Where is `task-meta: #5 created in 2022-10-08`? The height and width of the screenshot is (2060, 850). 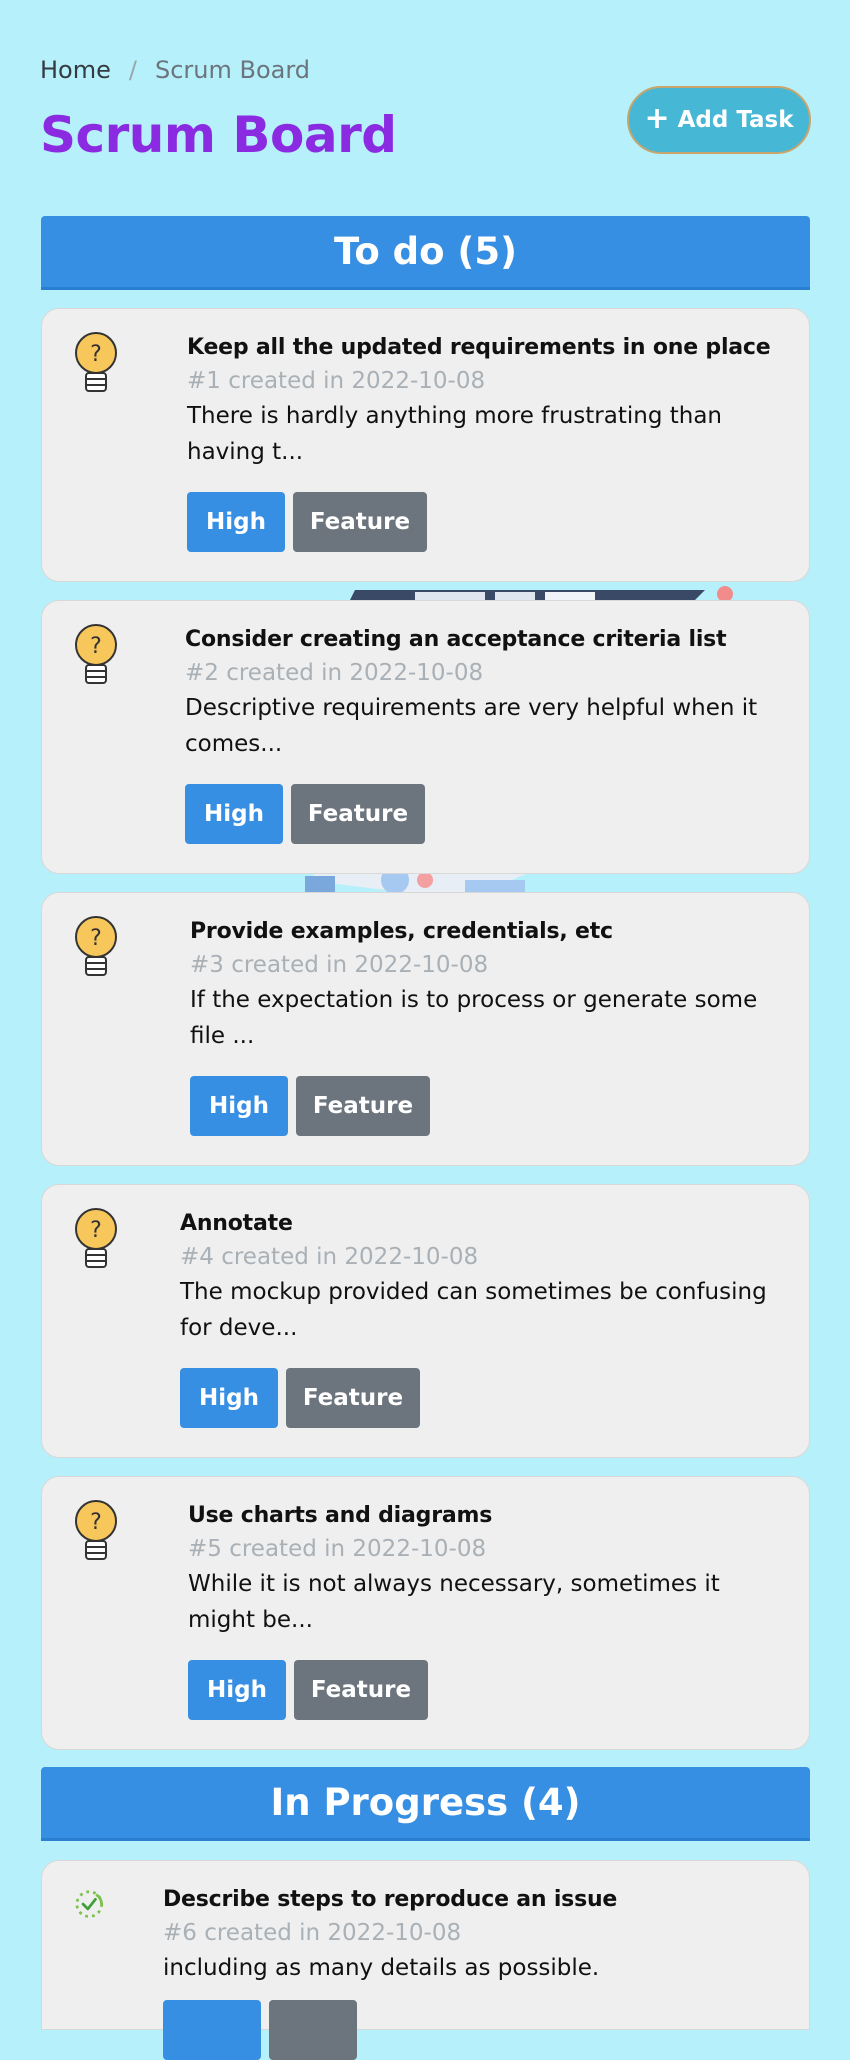
task-meta: #5 created in 2022-10-08 is located at coordinates (337, 1549).